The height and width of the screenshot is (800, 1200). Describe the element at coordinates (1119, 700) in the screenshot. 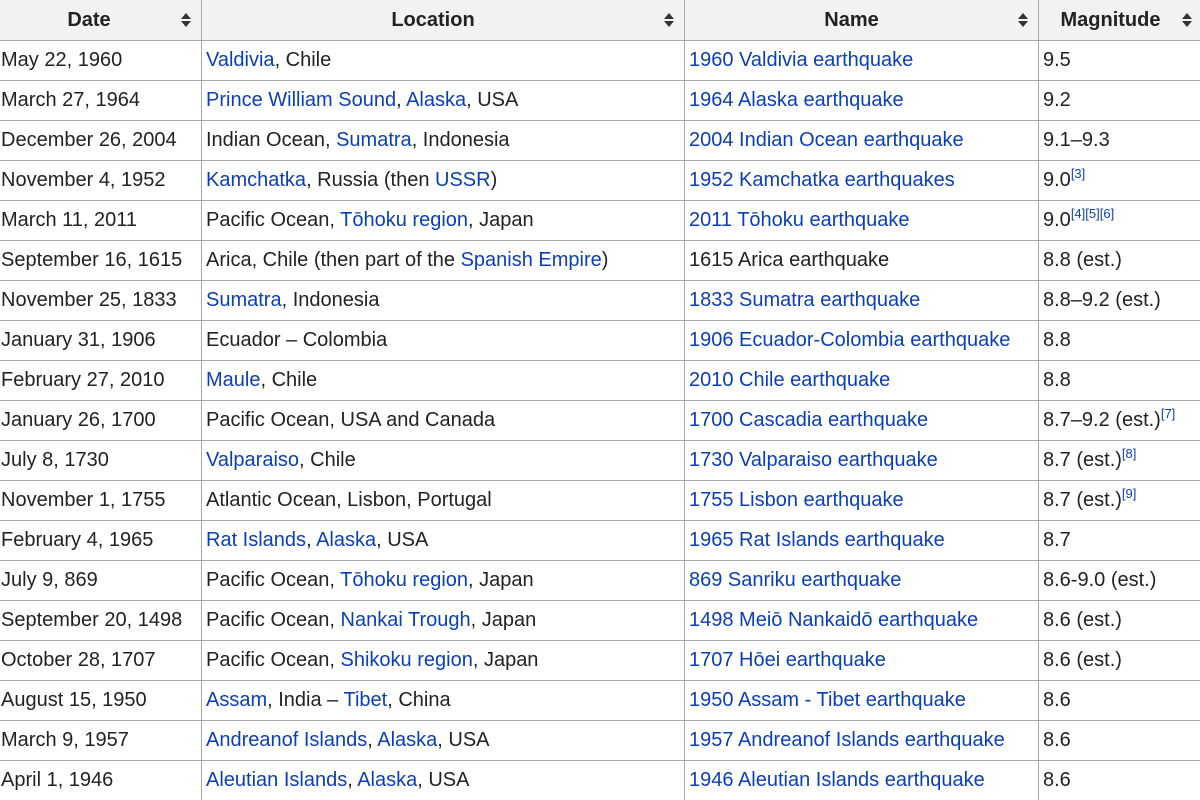

I see `cell-magnitude: 8.6` at that location.